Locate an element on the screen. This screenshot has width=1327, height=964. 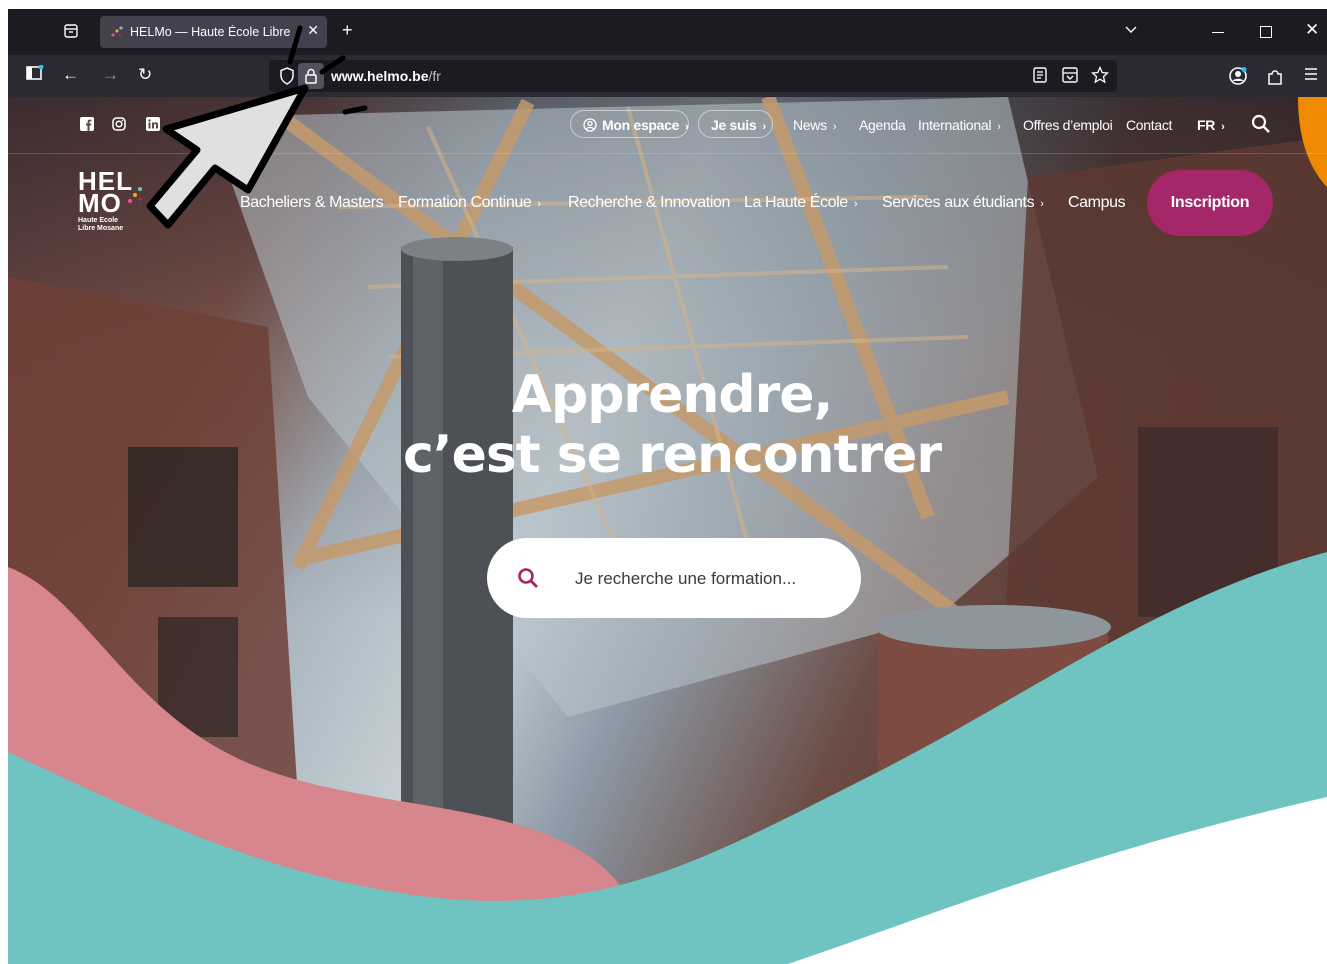
hero-headline: Apprendre, c’est se rencontrer is located at coordinates (672, 425).